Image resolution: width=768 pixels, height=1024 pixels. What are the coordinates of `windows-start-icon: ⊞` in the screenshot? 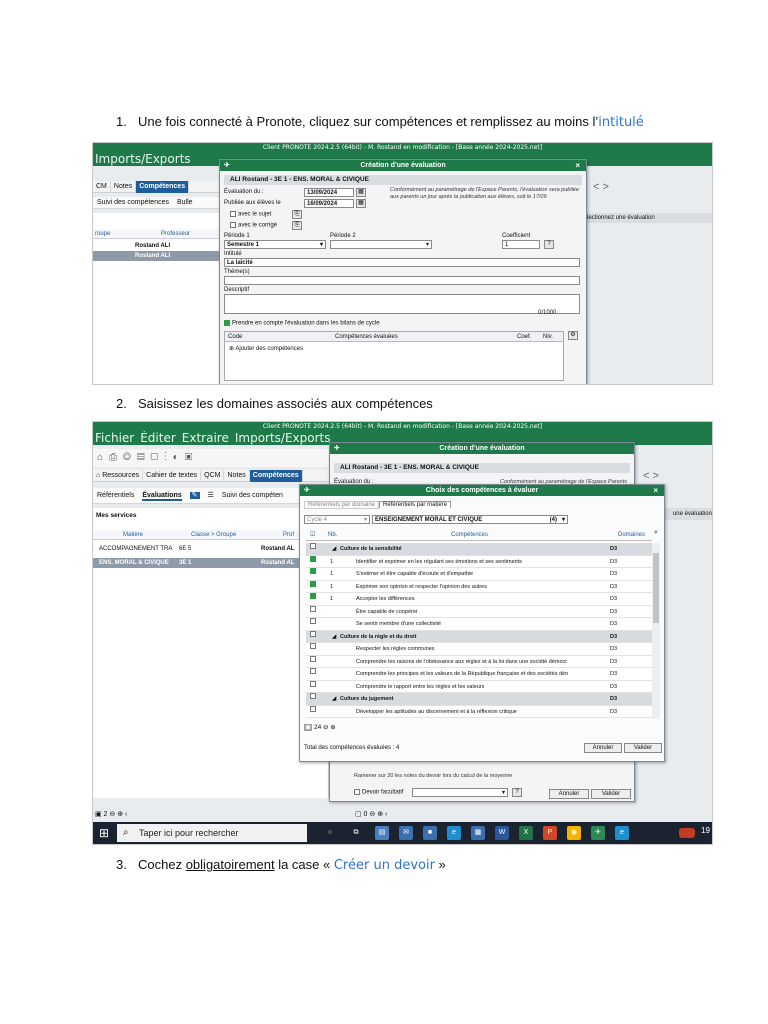 It's located at (105, 833).